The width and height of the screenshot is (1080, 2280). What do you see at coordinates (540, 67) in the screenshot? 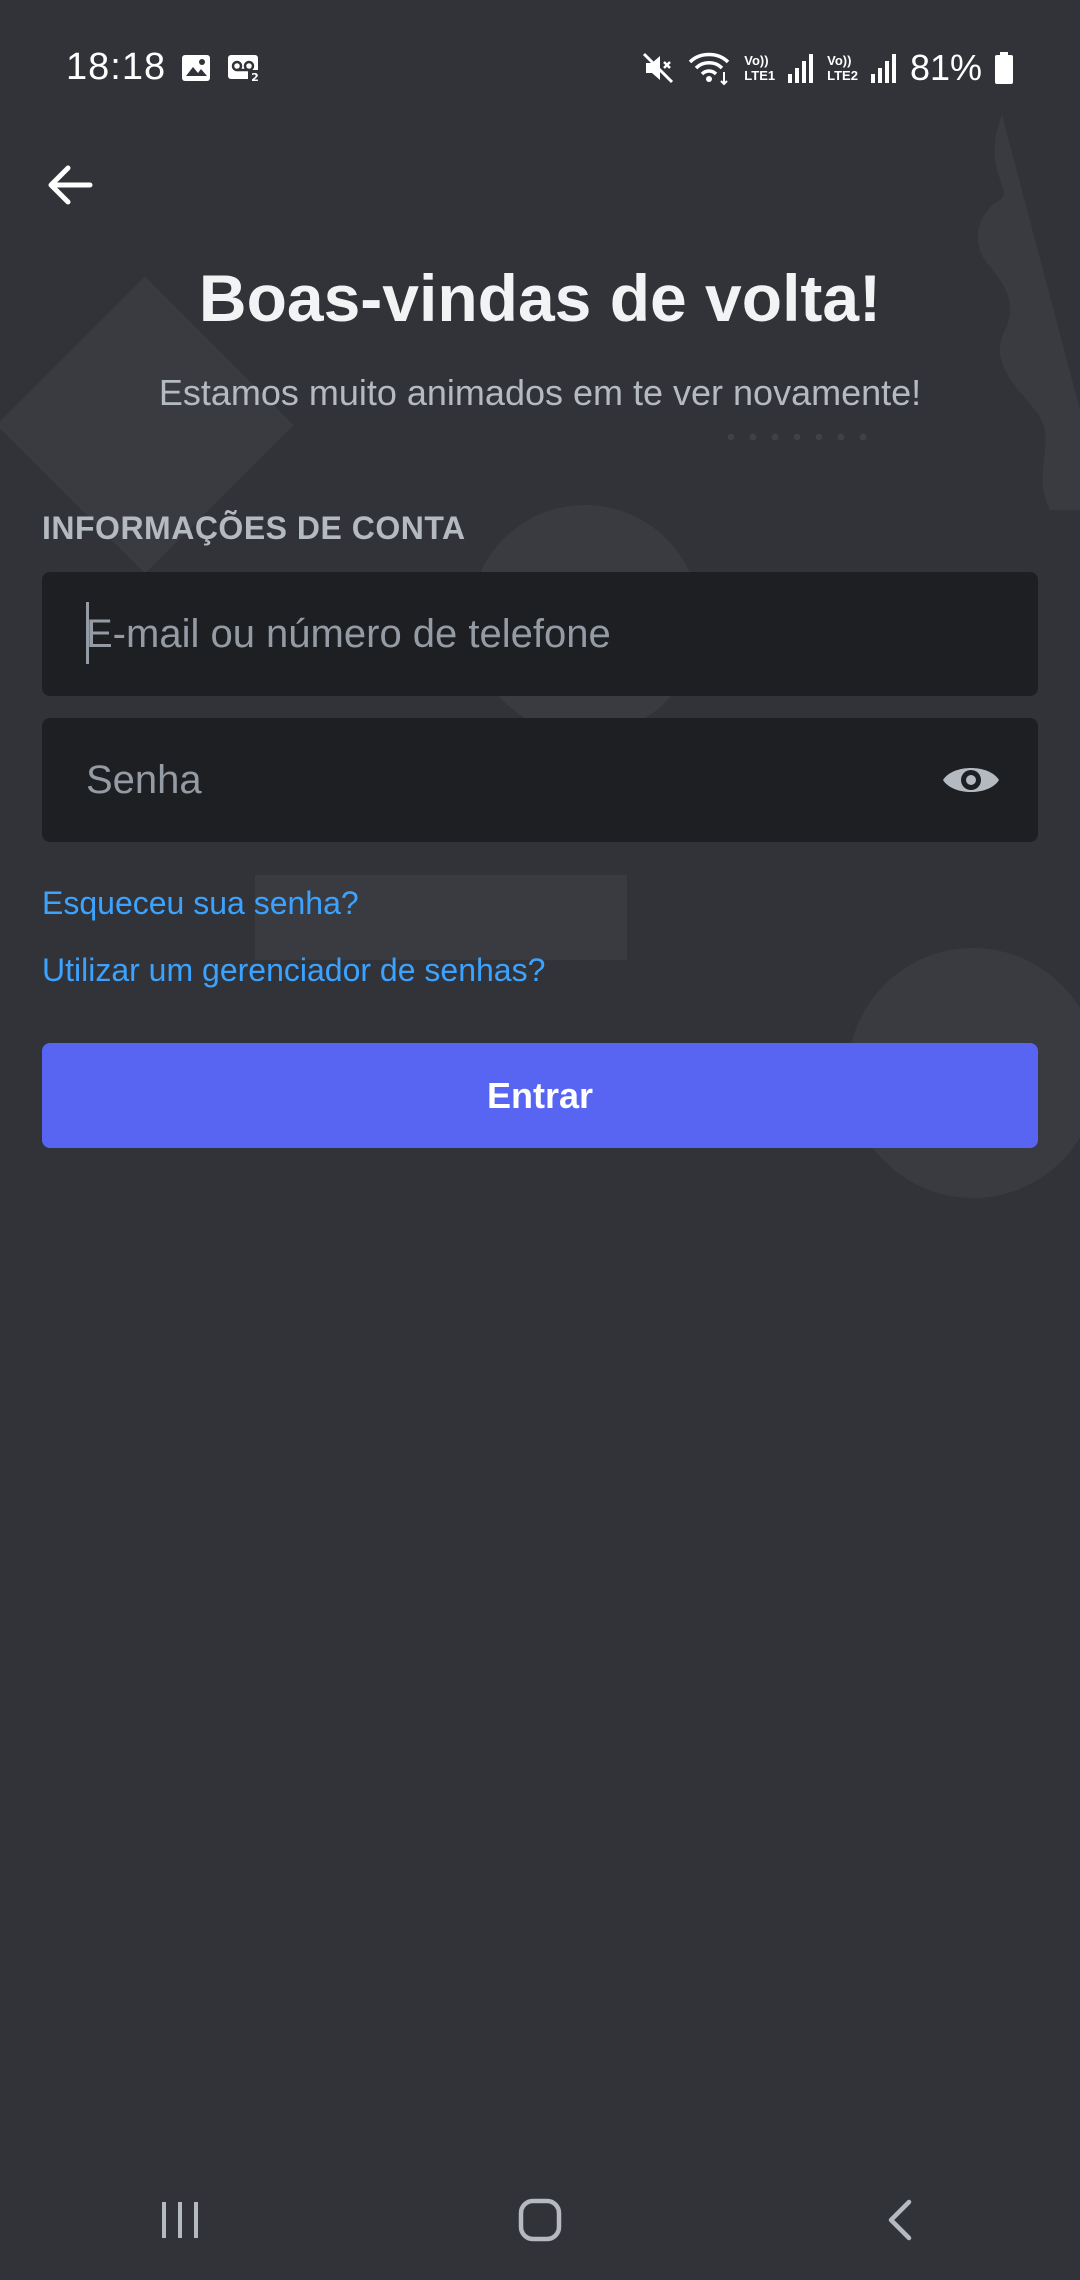
I see `status-bar: 18:18 2 Vo)) LTE1 Vo)) LTE2 81%` at bounding box center [540, 67].